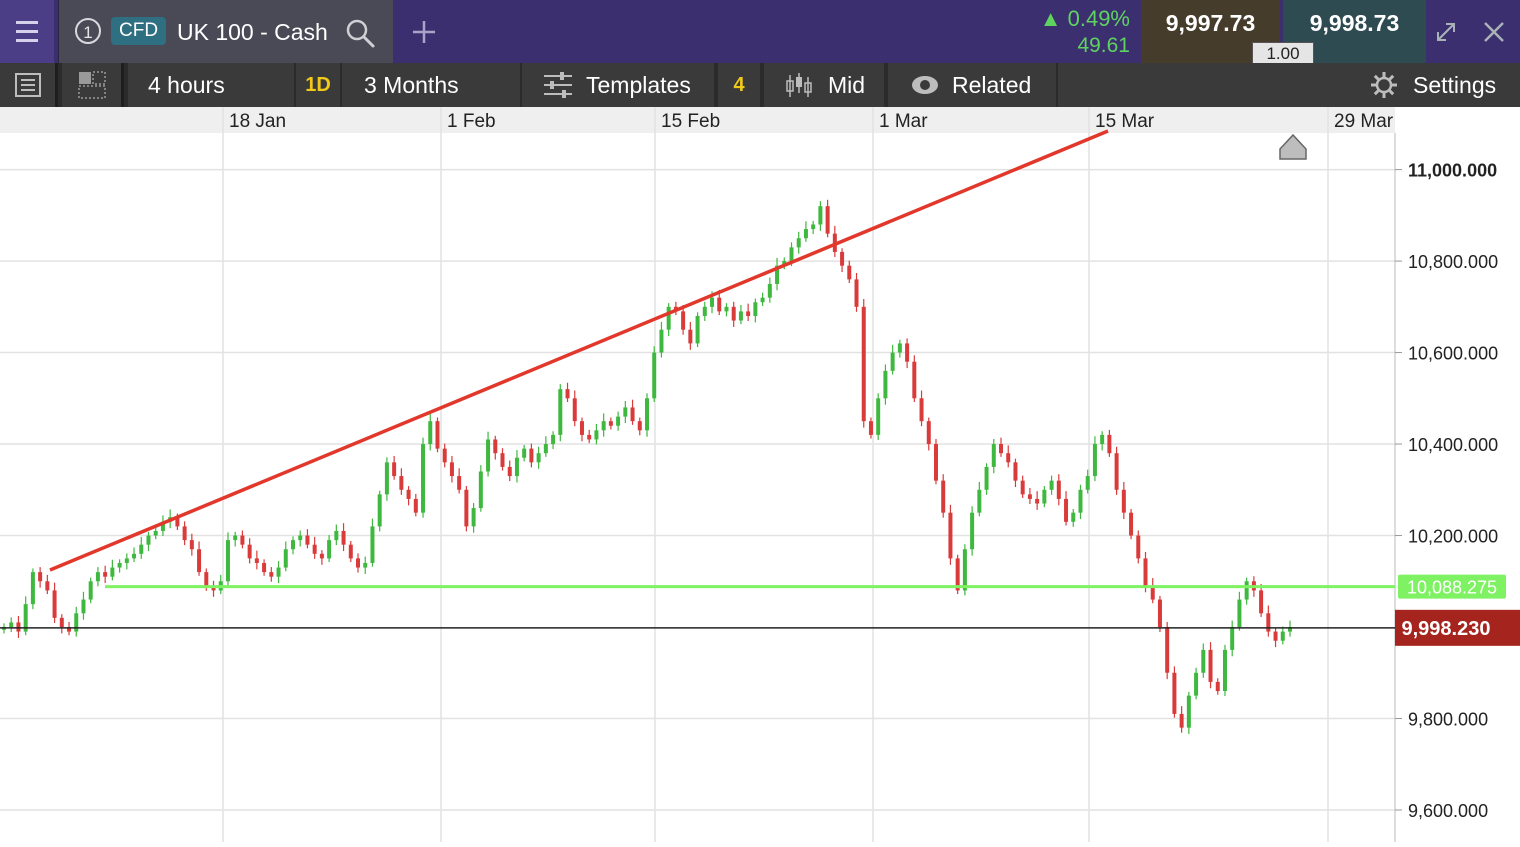 This screenshot has width=1520, height=847. Describe the element at coordinates (211, 85) in the screenshot. I see `interval-dropdown: 4 hours` at that location.